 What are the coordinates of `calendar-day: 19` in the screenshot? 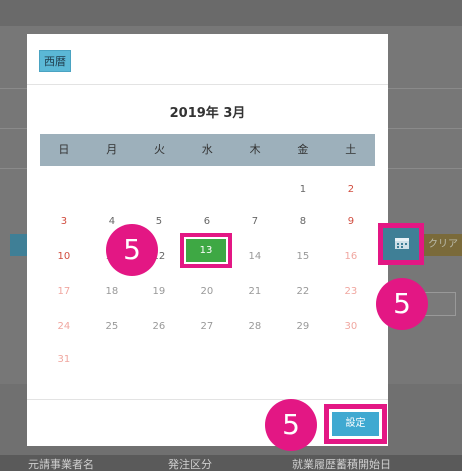 It's located at (159, 291).